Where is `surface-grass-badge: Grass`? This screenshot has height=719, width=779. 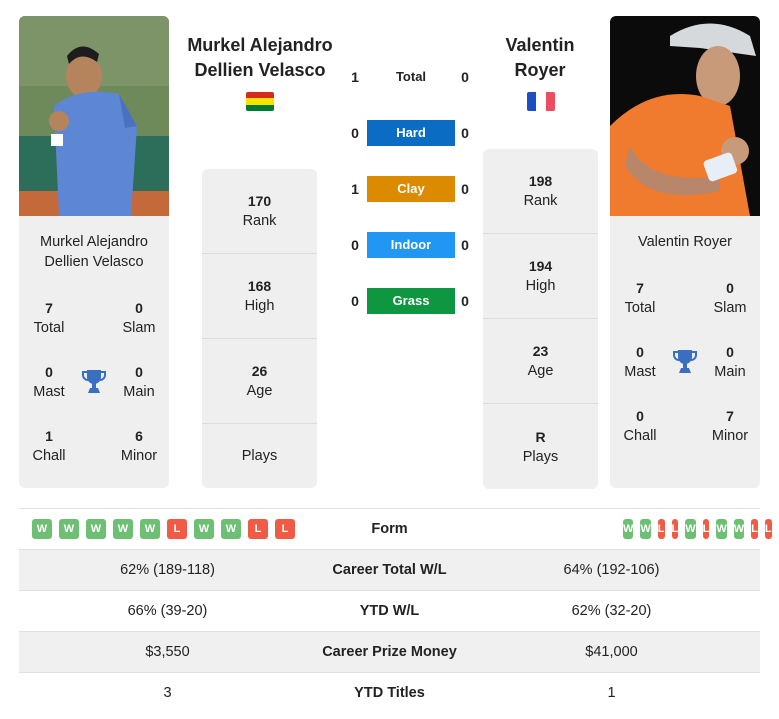 surface-grass-badge: Grass is located at coordinates (411, 301).